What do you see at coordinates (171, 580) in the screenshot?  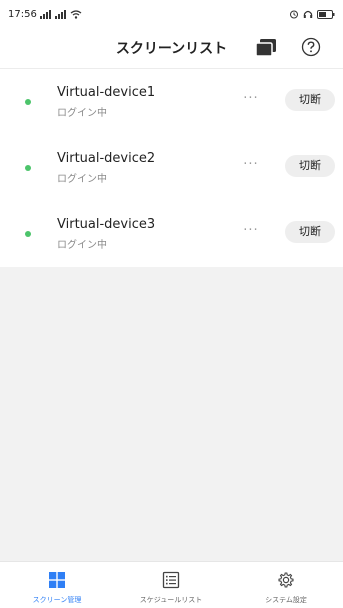 I see `list-icon` at bounding box center [171, 580].